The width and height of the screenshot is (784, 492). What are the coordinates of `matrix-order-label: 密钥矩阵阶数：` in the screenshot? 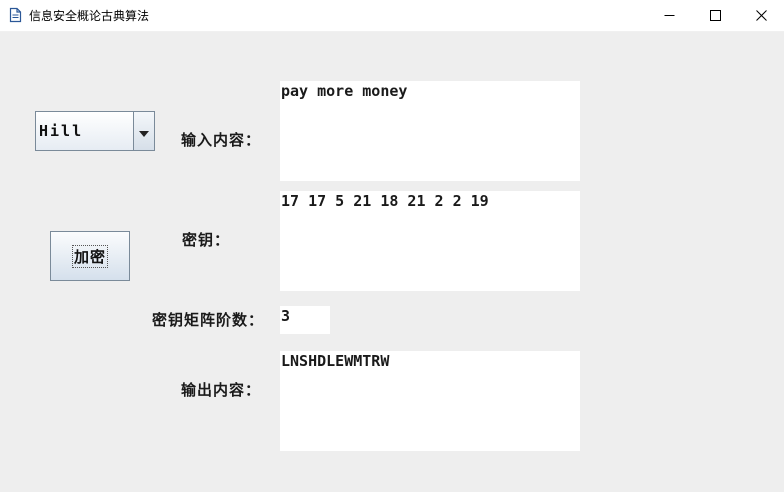 It's located at (208, 320).